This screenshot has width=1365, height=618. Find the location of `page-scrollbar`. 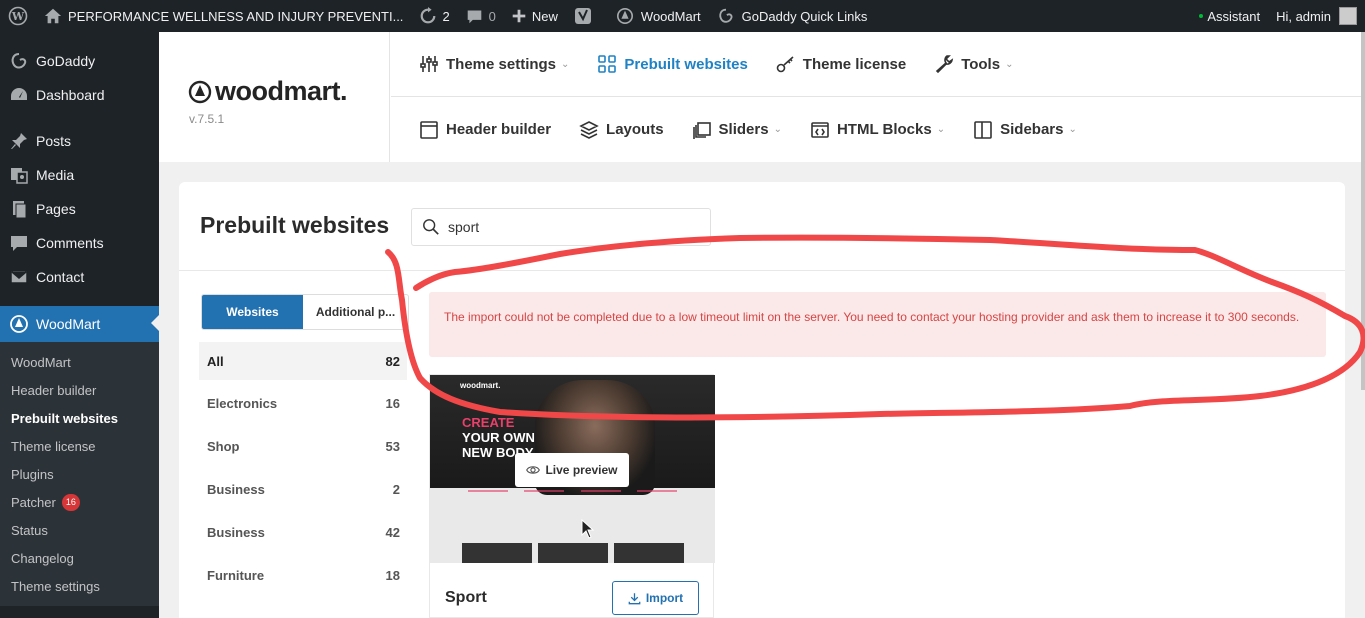

page-scrollbar is located at coordinates (1363, 211).